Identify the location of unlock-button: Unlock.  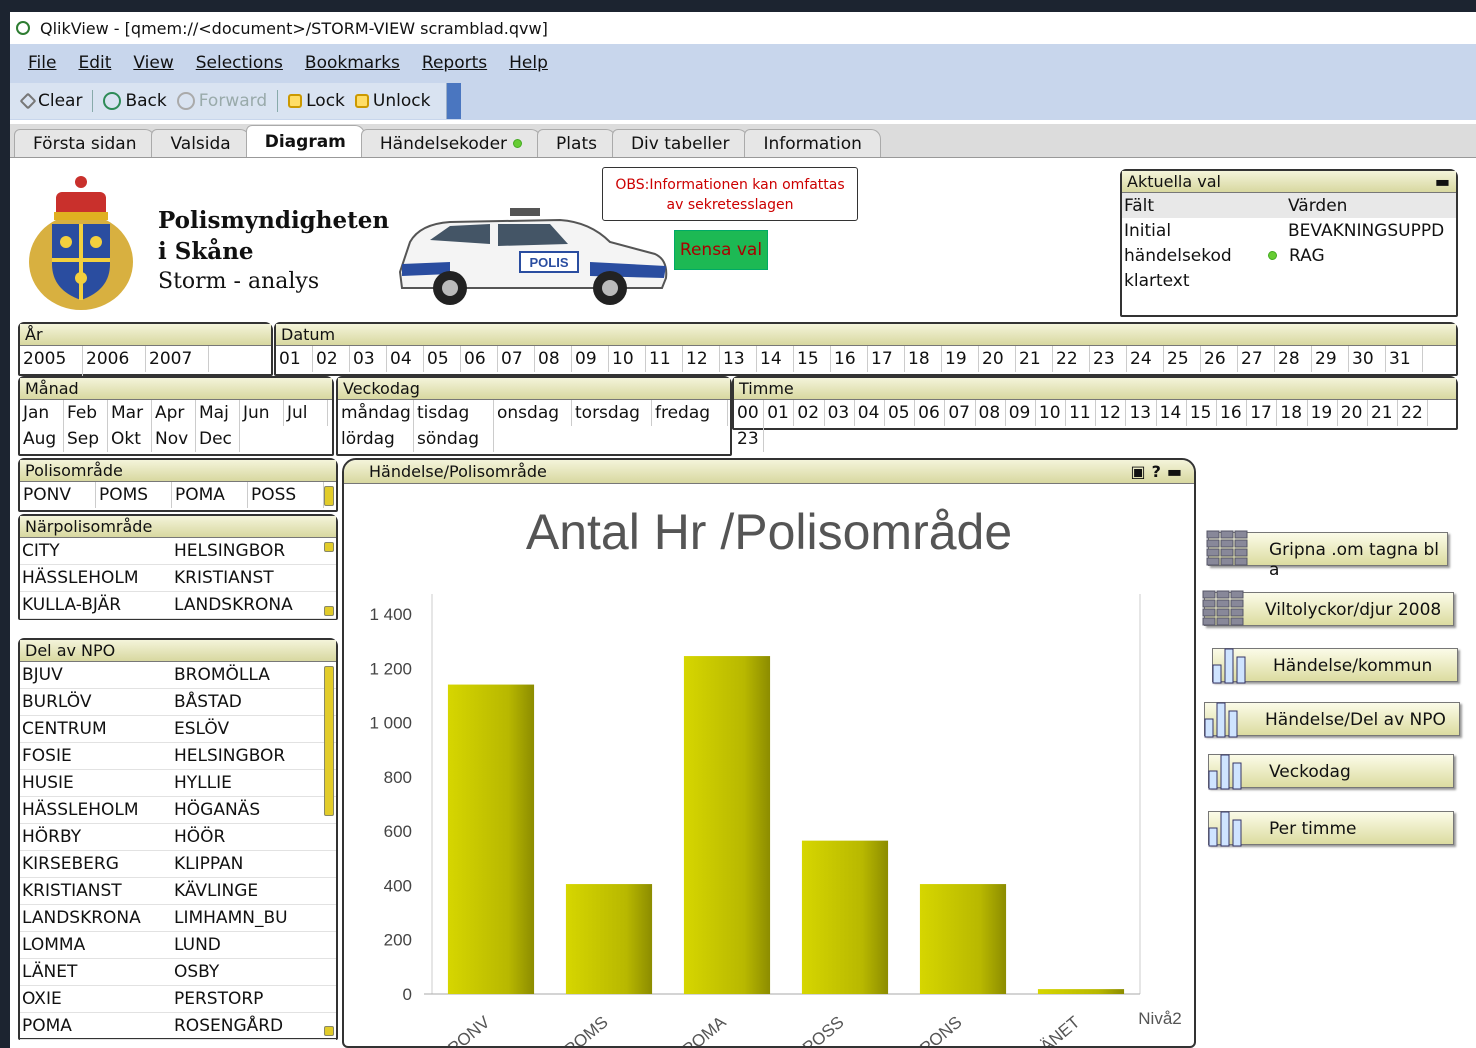
(392, 101).